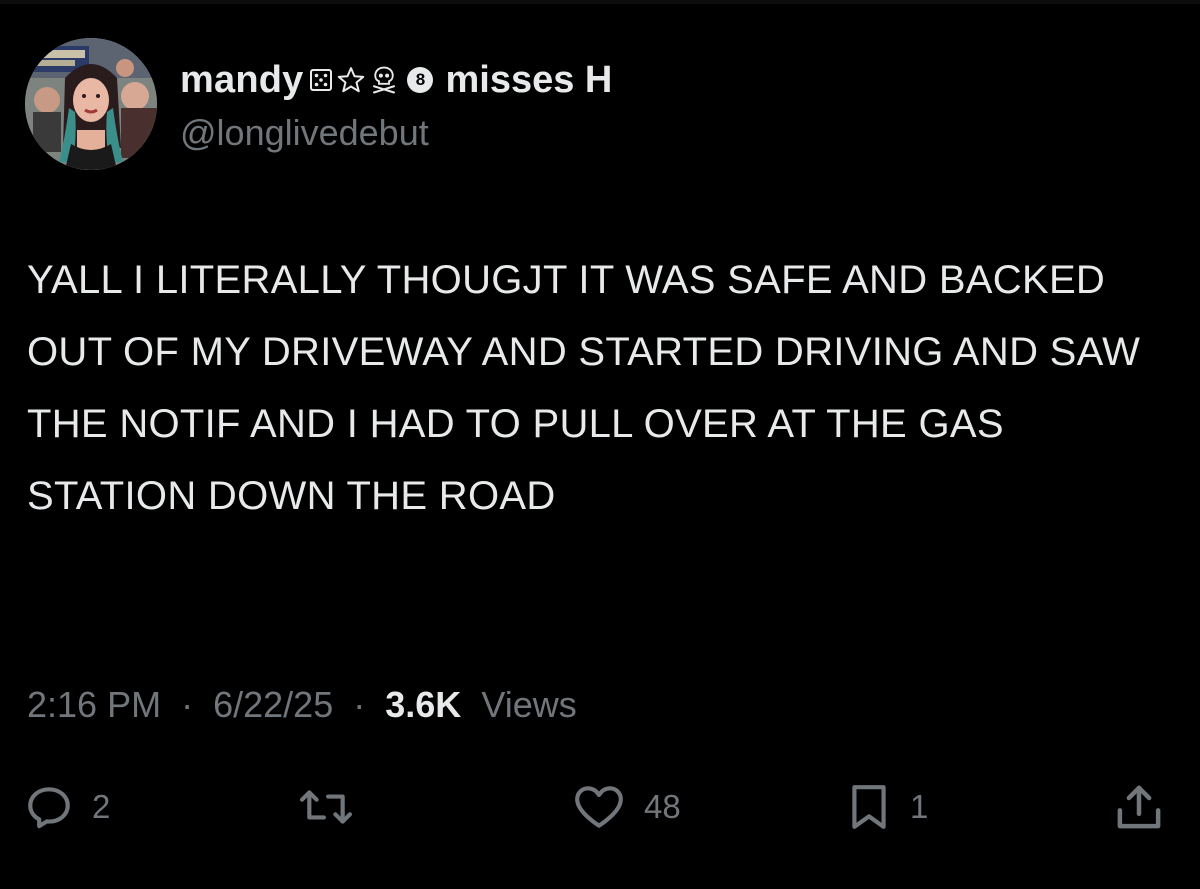 This screenshot has height=889, width=1200. Describe the element at coordinates (94, 704) in the screenshot. I see `tweet-time: 2:16 PM` at that location.